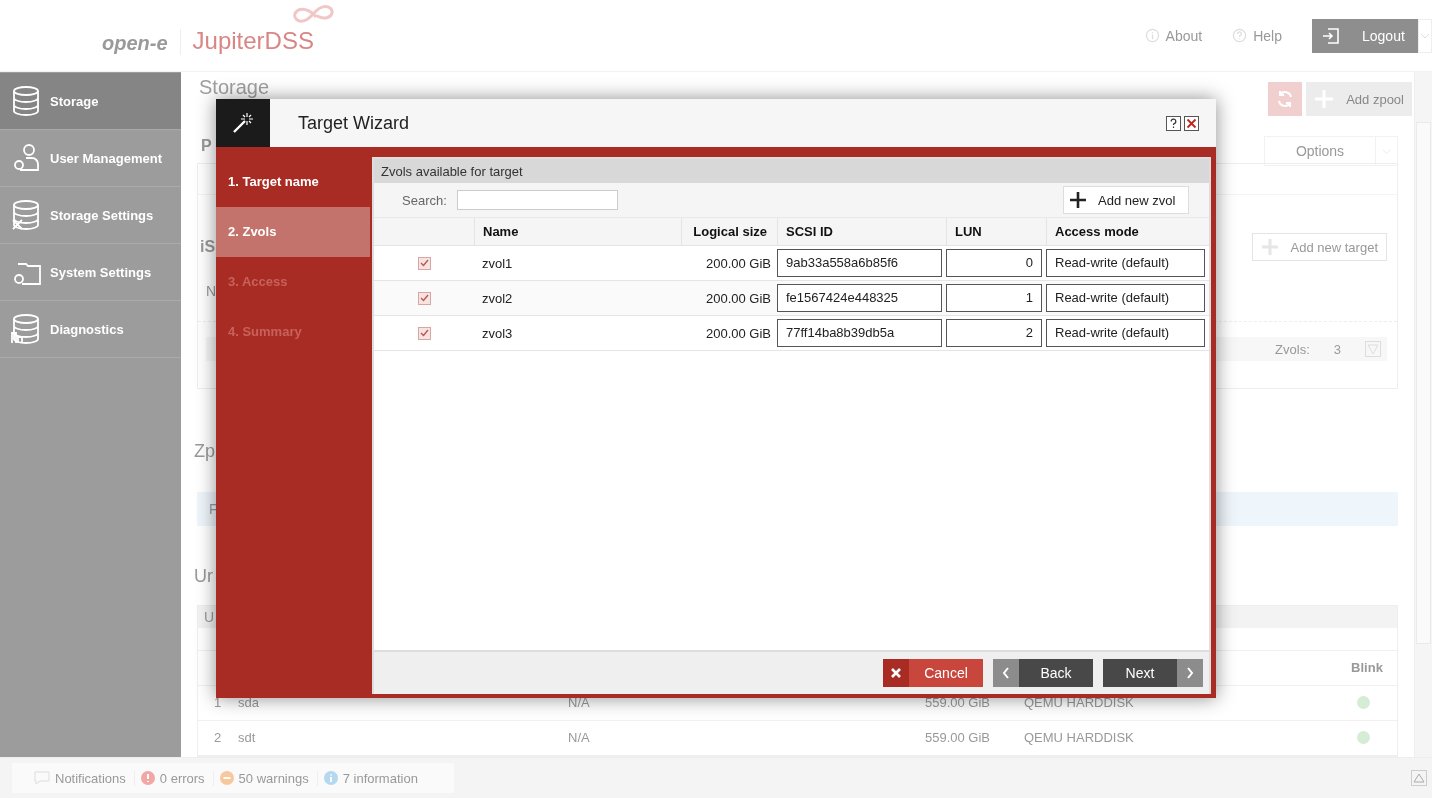 Image resolution: width=1432 pixels, height=798 pixels. What do you see at coordinates (218, 703) in the screenshot?
I see `table-cell-text: 1` at bounding box center [218, 703].